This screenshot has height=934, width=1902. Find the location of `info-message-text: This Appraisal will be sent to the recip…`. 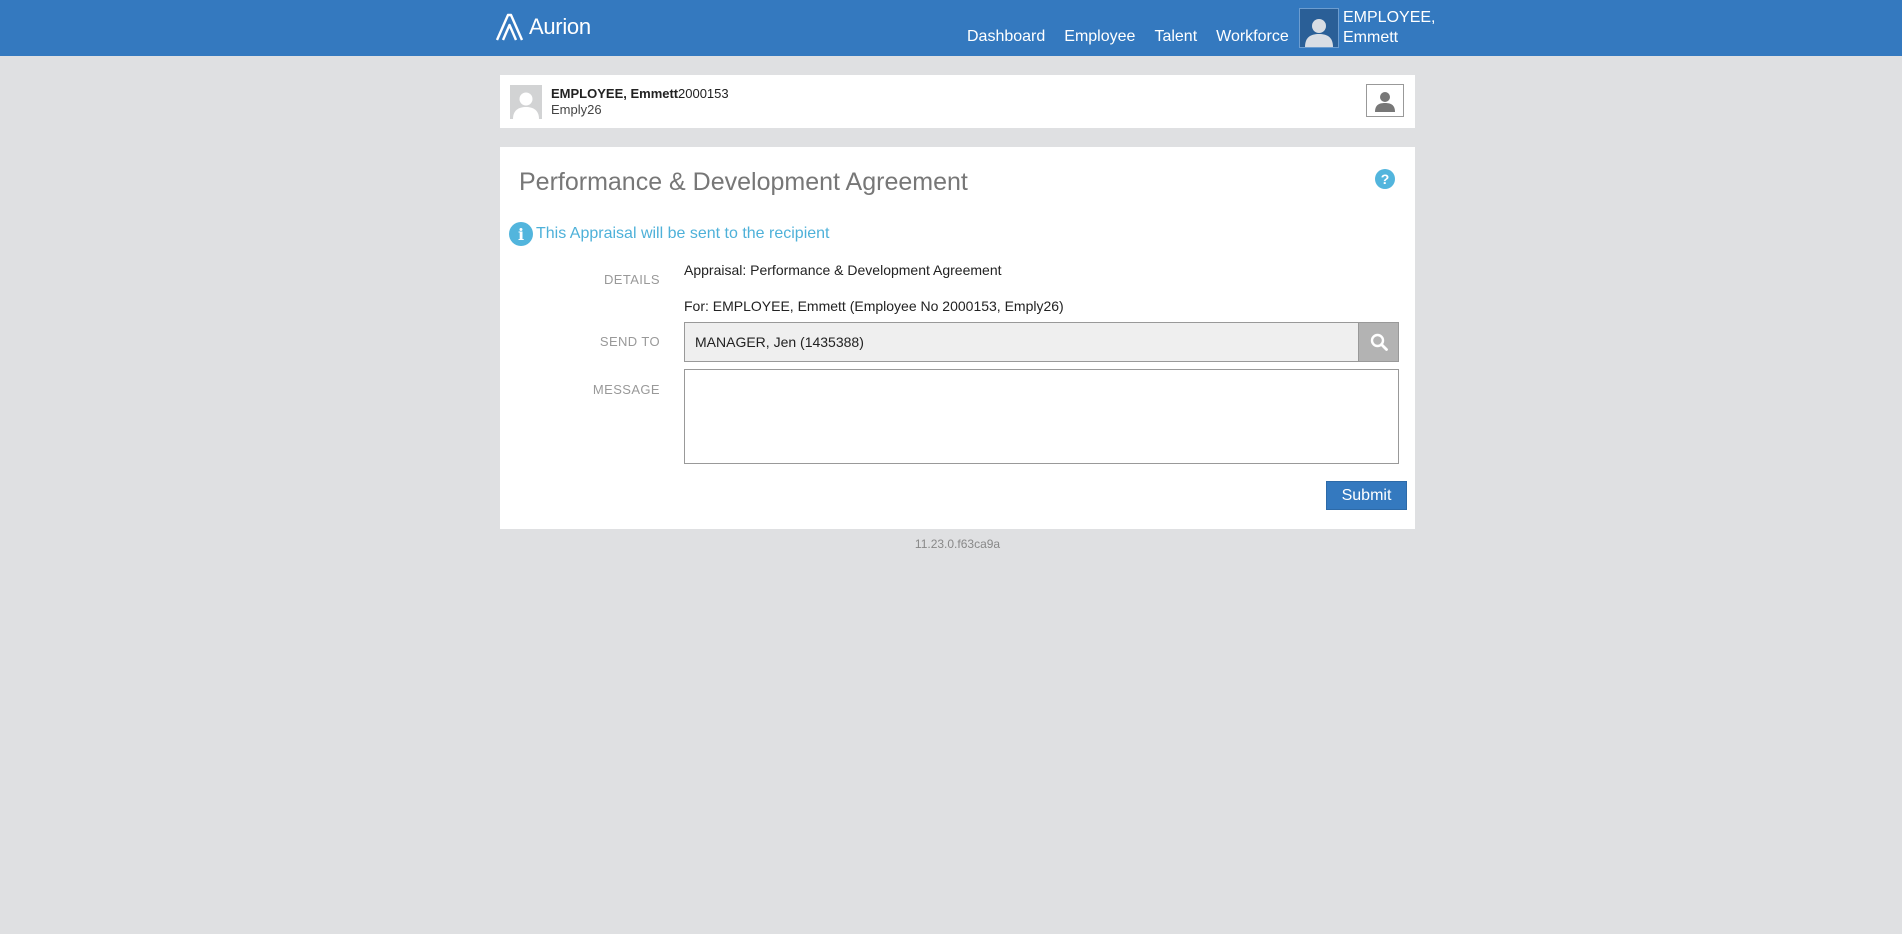

info-message-text: This Appraisal will be sent to the recip… is located at coordinates (683, 233).